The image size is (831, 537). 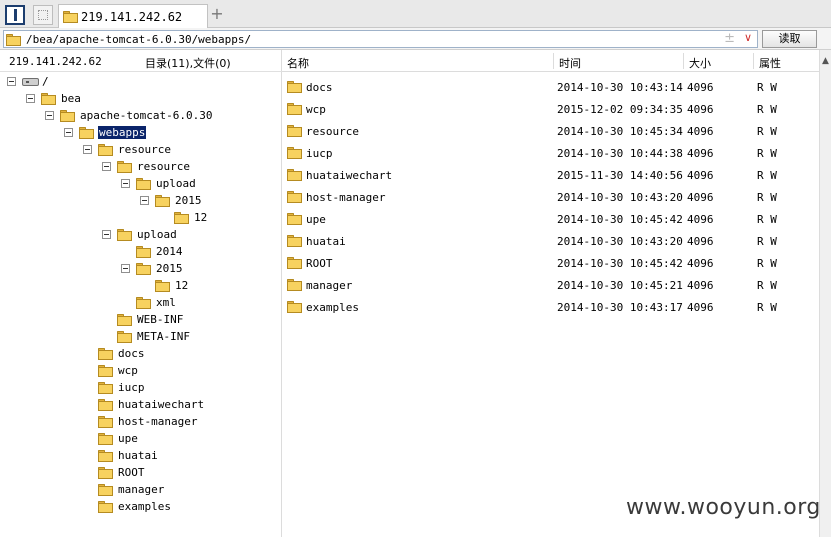 What do you see at coordinates (825, 61) in the screenshot?
I see `scroll-up-icon: ▲` at bounding box center [825, 61].